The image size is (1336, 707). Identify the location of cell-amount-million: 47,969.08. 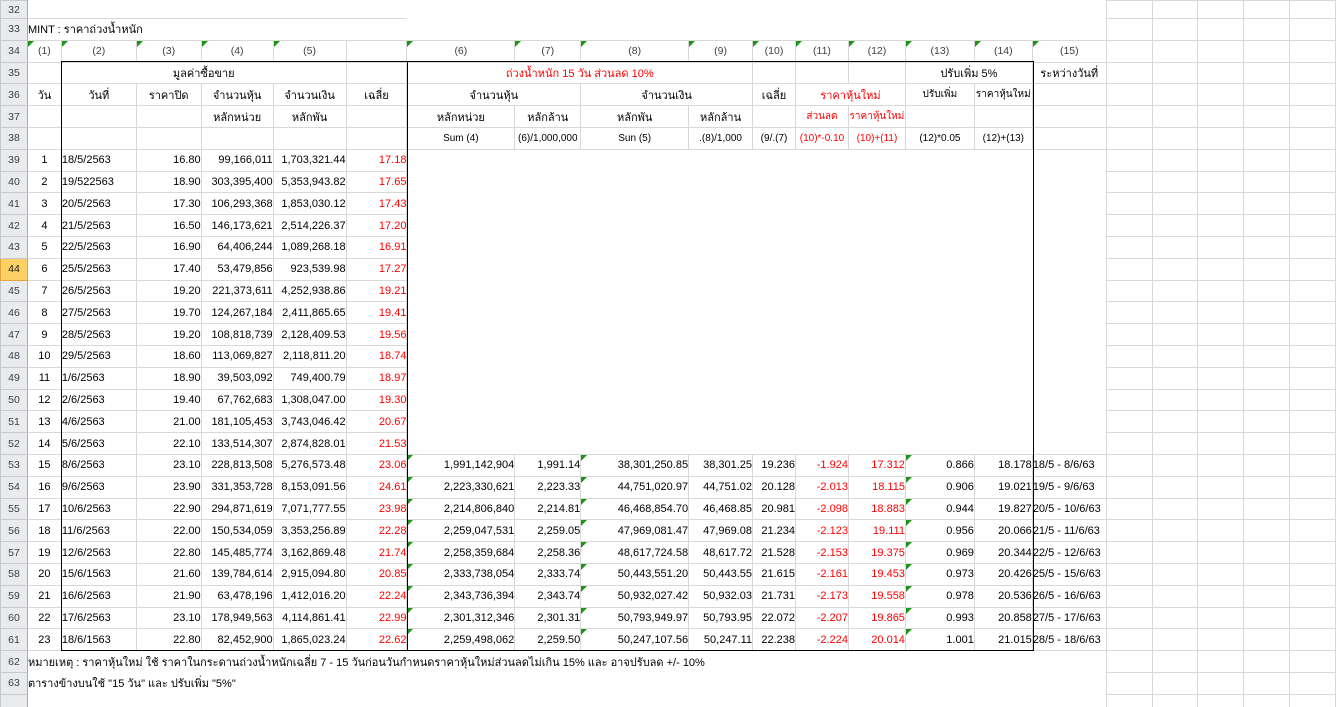
(721, 531).